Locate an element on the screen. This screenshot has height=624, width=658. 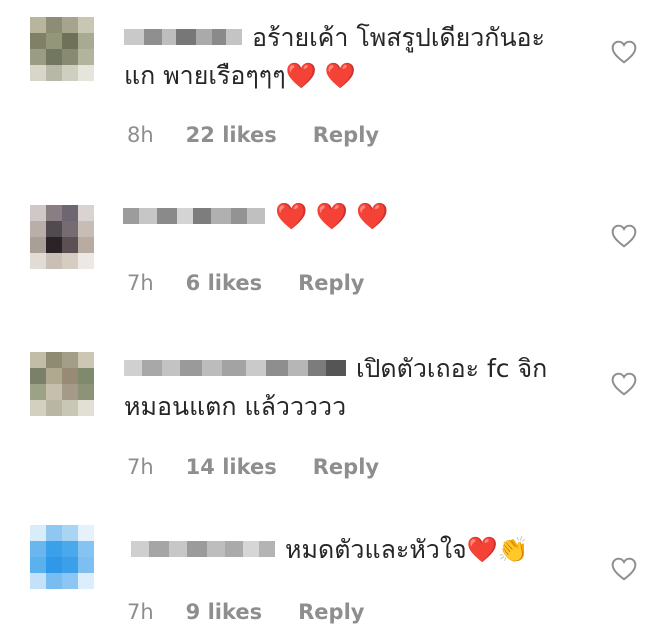
comment-text: หมดตัวและหัวใจ❤️👏 is located at coordinates (330, 550).